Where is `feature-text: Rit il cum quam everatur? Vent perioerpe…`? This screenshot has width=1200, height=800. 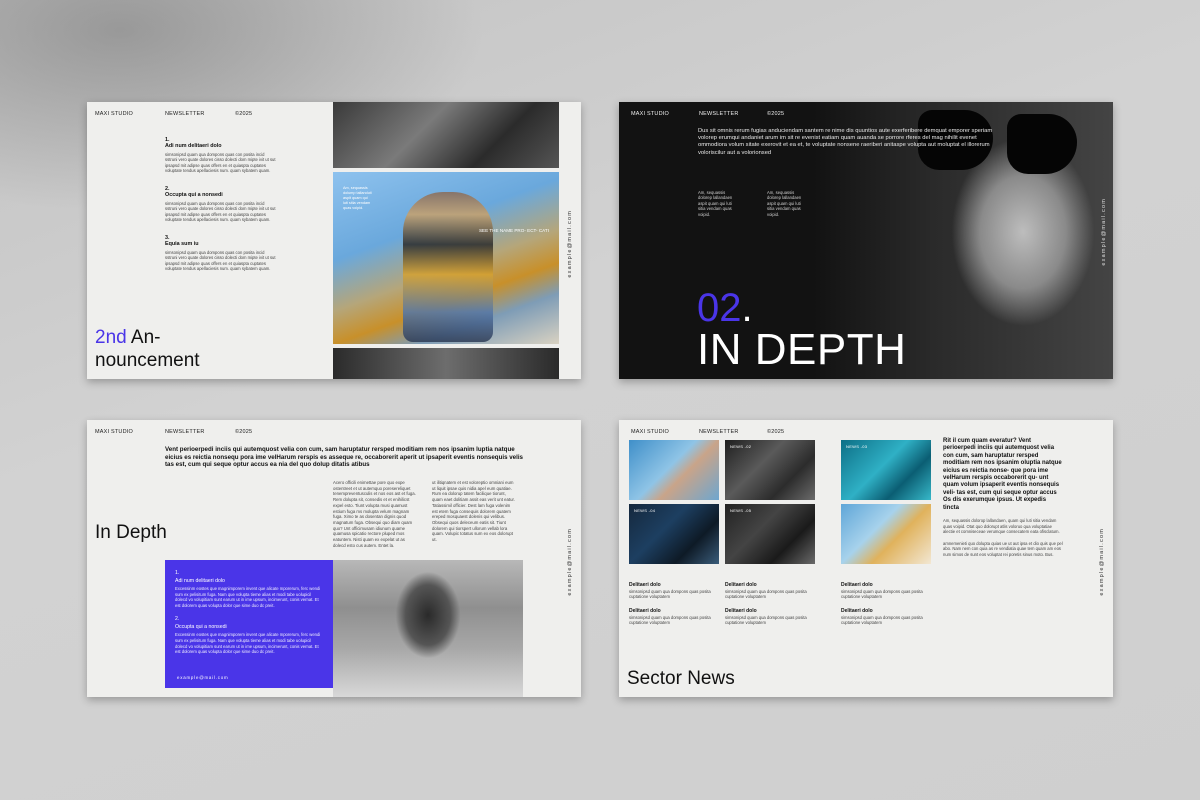 feature-text: Rit il cum quam everatur? Vent perioerpe… is located at coordinates (1003, 498).